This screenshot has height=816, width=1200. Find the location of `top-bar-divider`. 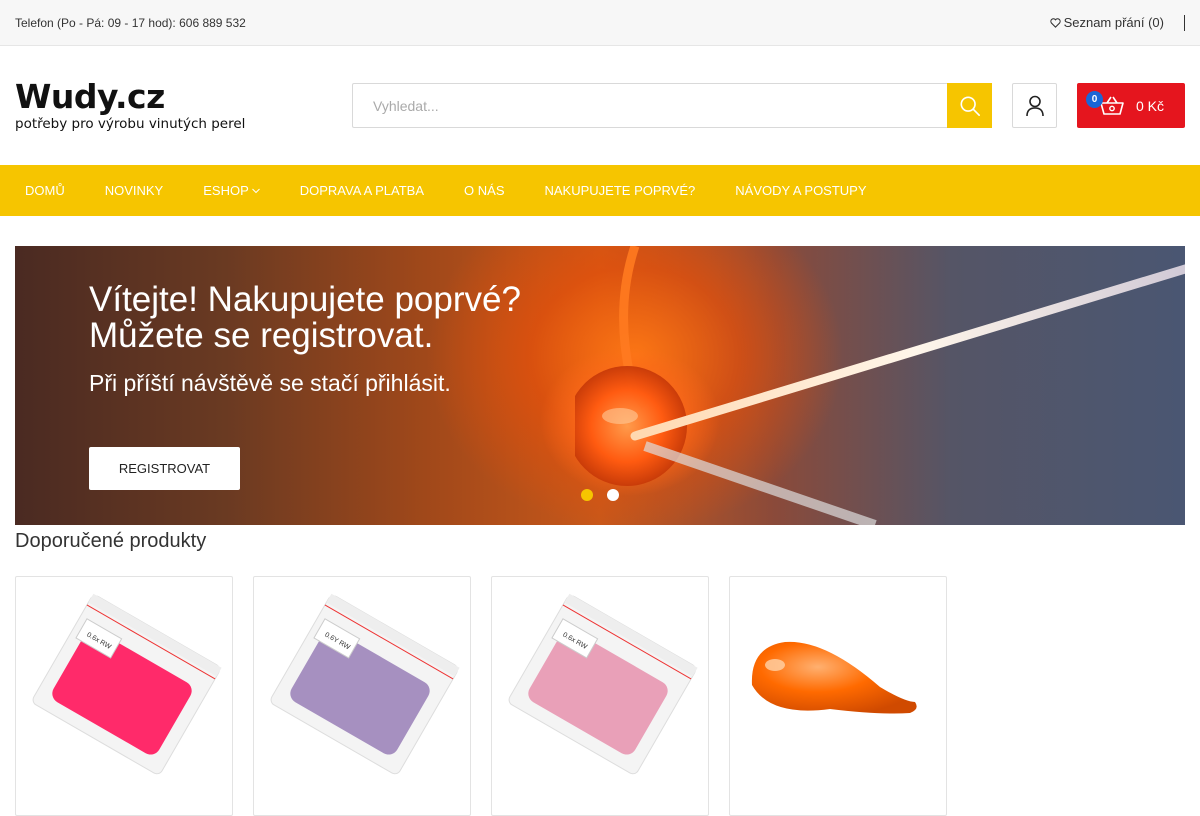

top-bar-divider is located at coordinates (1184, 22).